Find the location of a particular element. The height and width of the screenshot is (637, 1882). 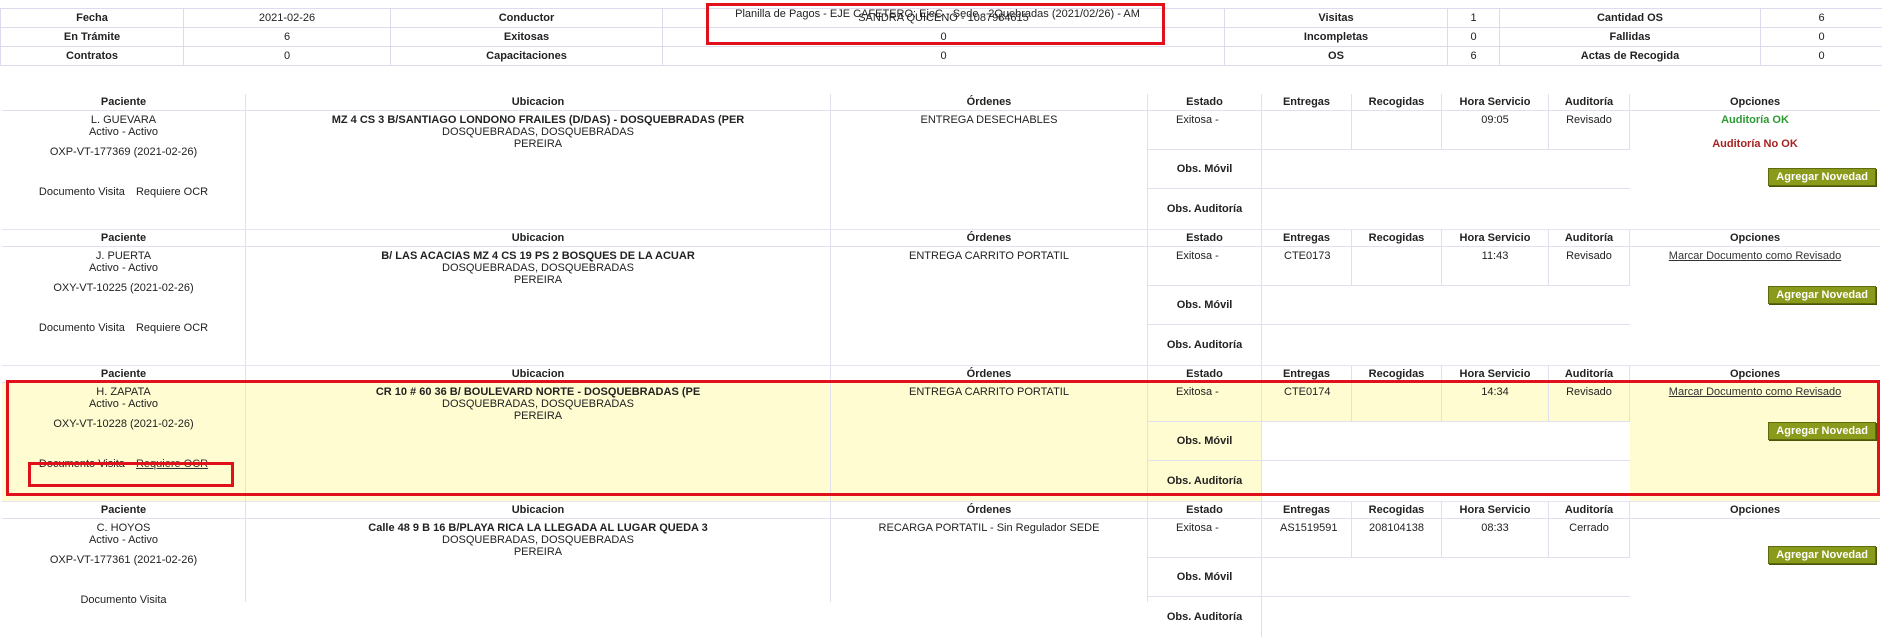

audit-ok-link: Auditoría OK is located at coordinates (1755, 120).